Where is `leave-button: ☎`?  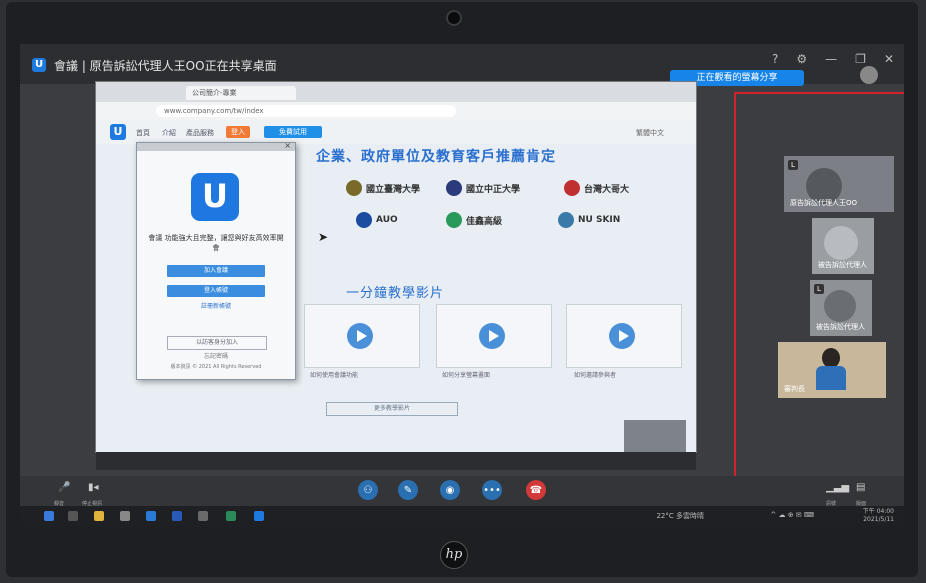 leave-button: ☎ is located at coordinates (536, 490).